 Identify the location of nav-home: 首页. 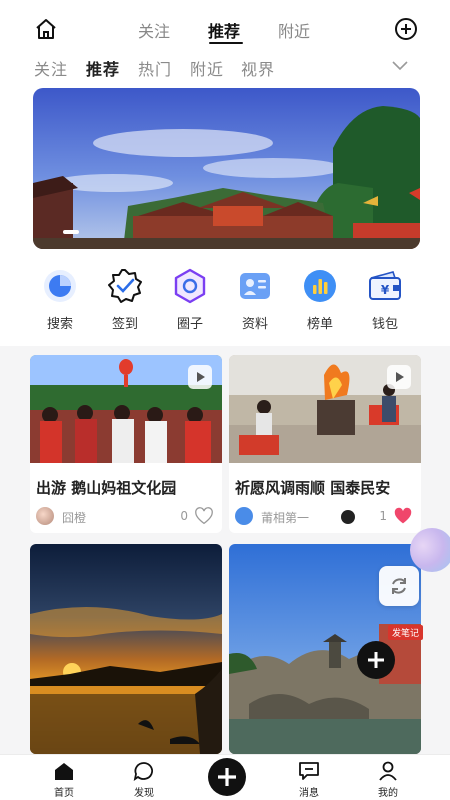
(64, 780).